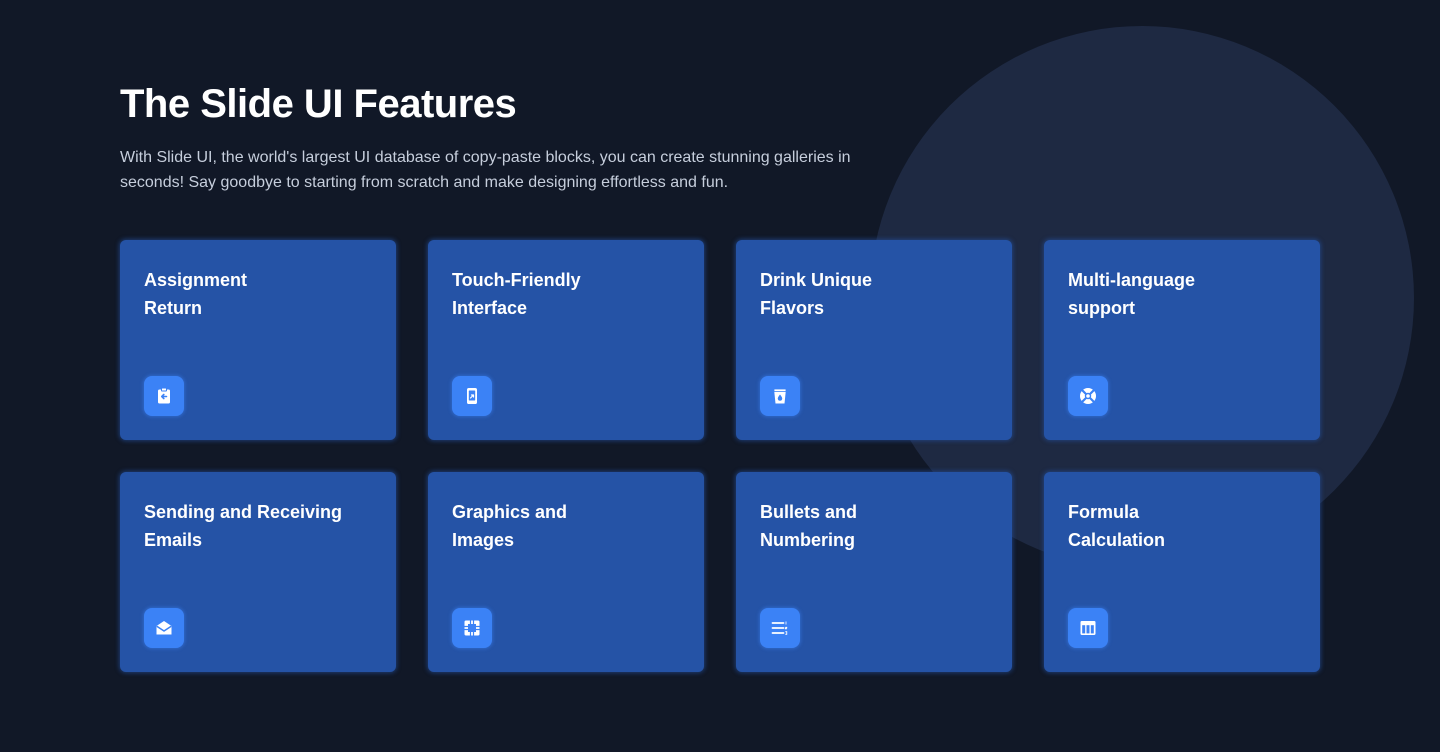 Image resolution: width=1440 pixels, height=752 pixels. Describe the element at coordinates (874, 572) in the screenshot. I see `feature-card-bullets-and-numbering: Bullets and Numbering` at that location.